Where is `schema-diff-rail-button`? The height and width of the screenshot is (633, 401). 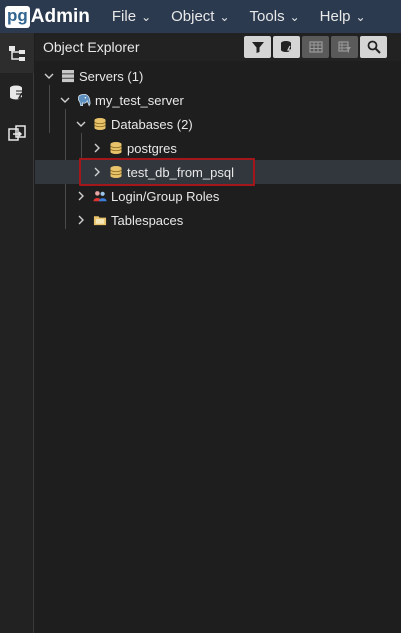 schema-diff-rail-button is located at coordinates (17, 133).